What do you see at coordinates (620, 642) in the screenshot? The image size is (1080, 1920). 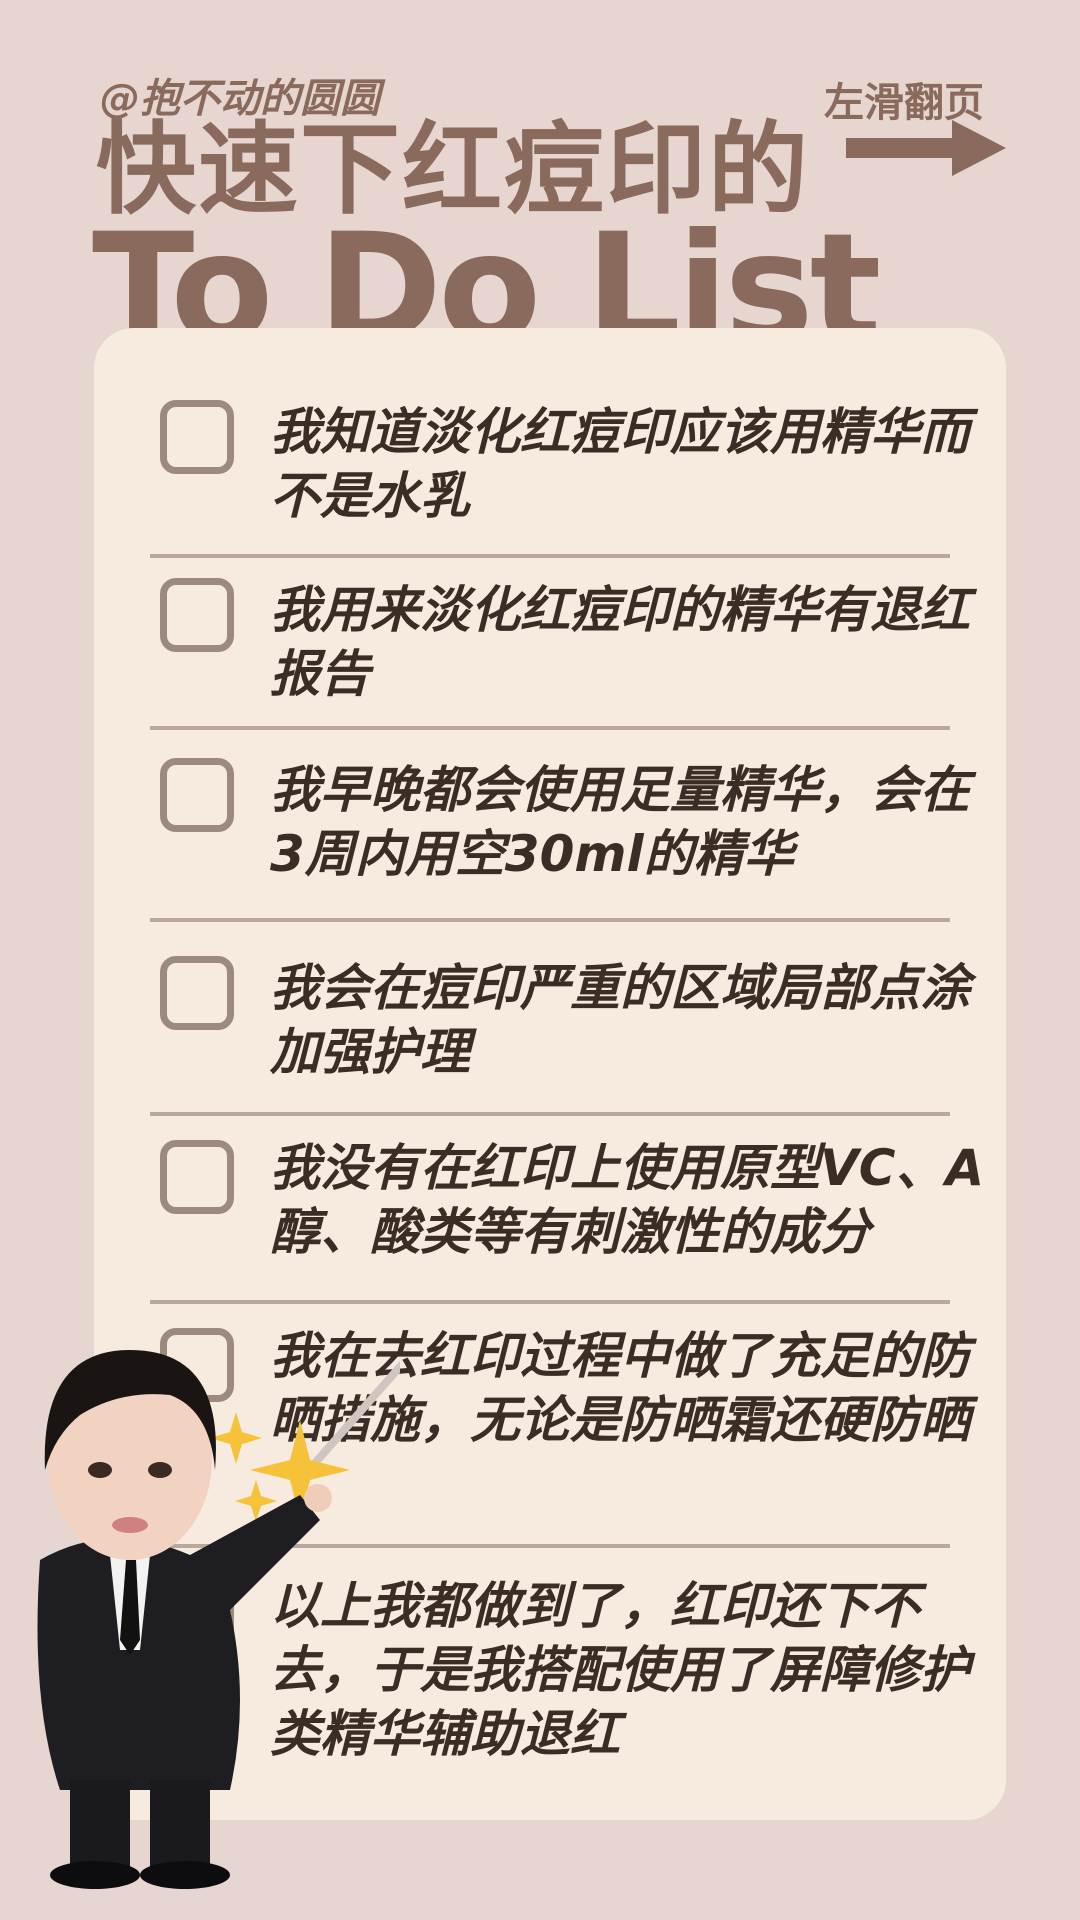 I see `list-item-text: 我用来淡化红痘印的精华有退红报告` at bounding box center [620, 642].